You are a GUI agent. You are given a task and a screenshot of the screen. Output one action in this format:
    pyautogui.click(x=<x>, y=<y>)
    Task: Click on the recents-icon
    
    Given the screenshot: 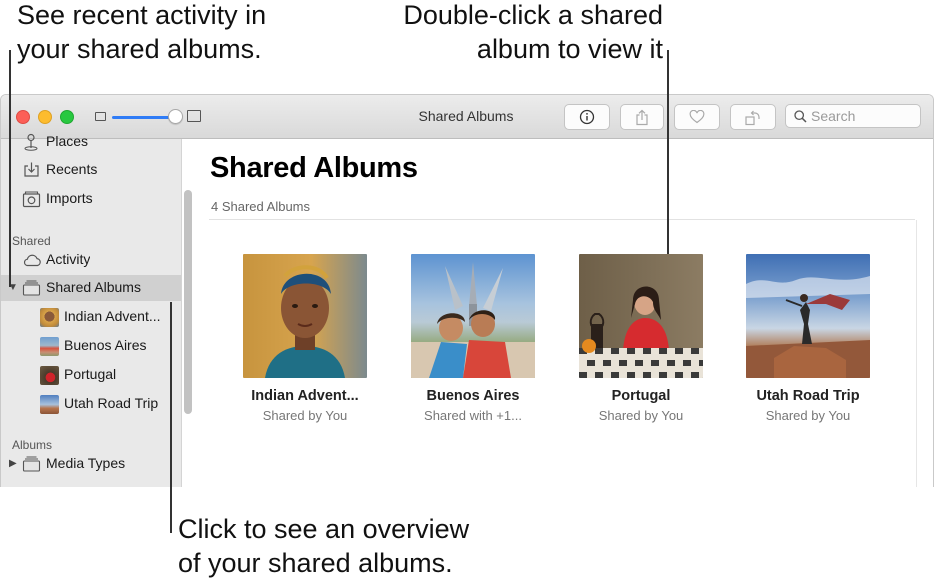 What is the action you would take?
    pyautogui.click(x=31, y=169)
    